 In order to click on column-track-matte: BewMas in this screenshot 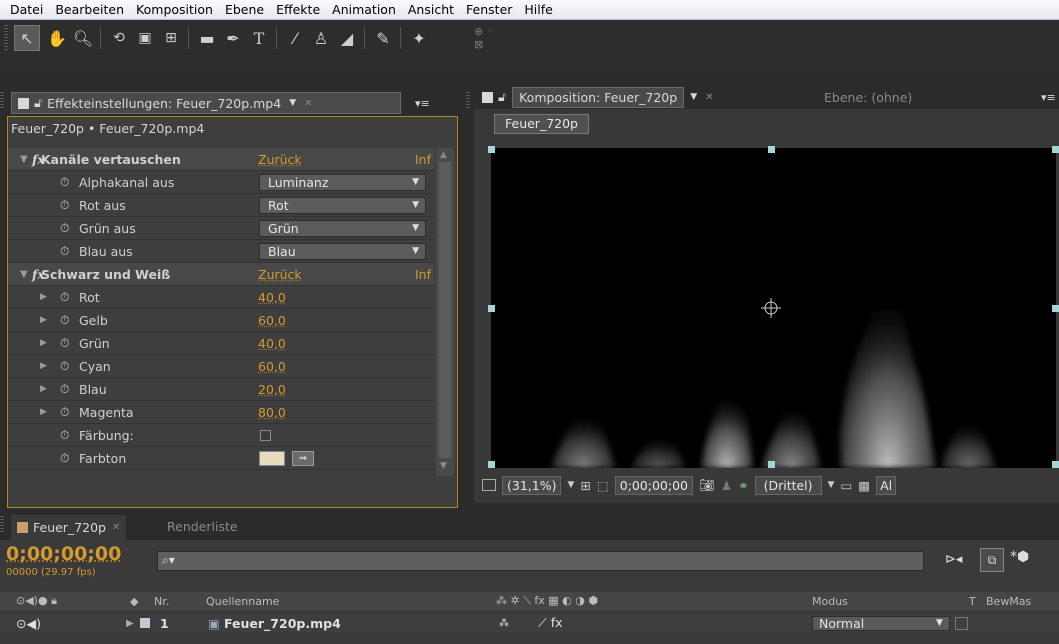, I will do `click(1008, 601)`.